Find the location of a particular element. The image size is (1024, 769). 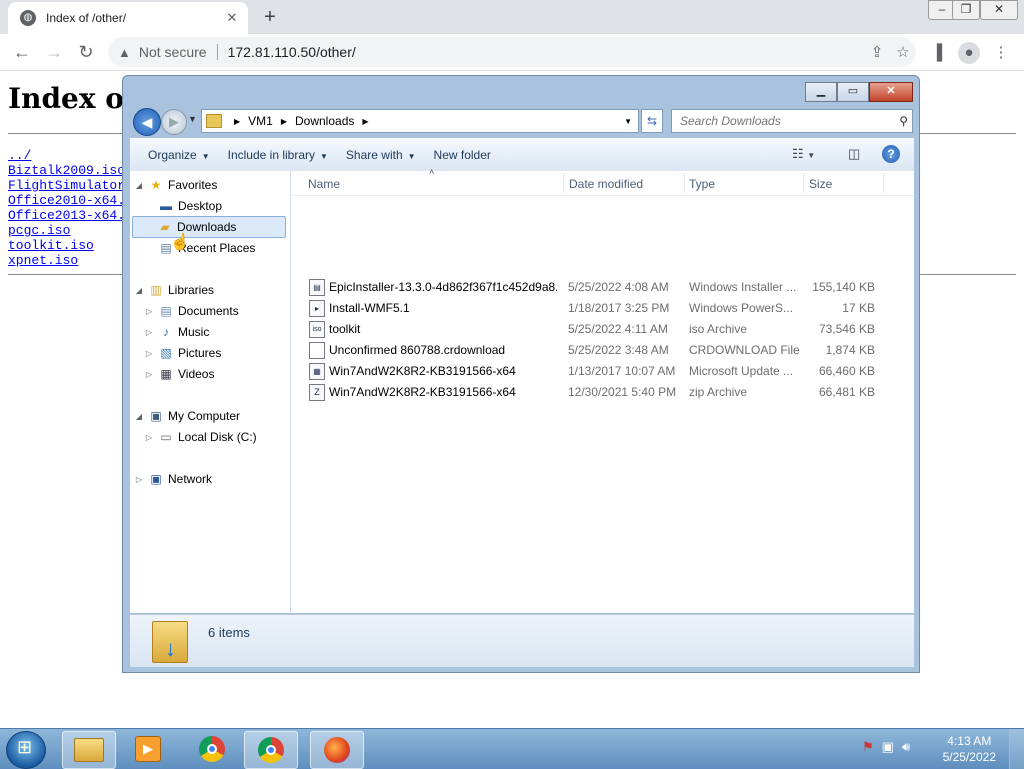

new-tab-button: + is located at coordinates (270, 17).